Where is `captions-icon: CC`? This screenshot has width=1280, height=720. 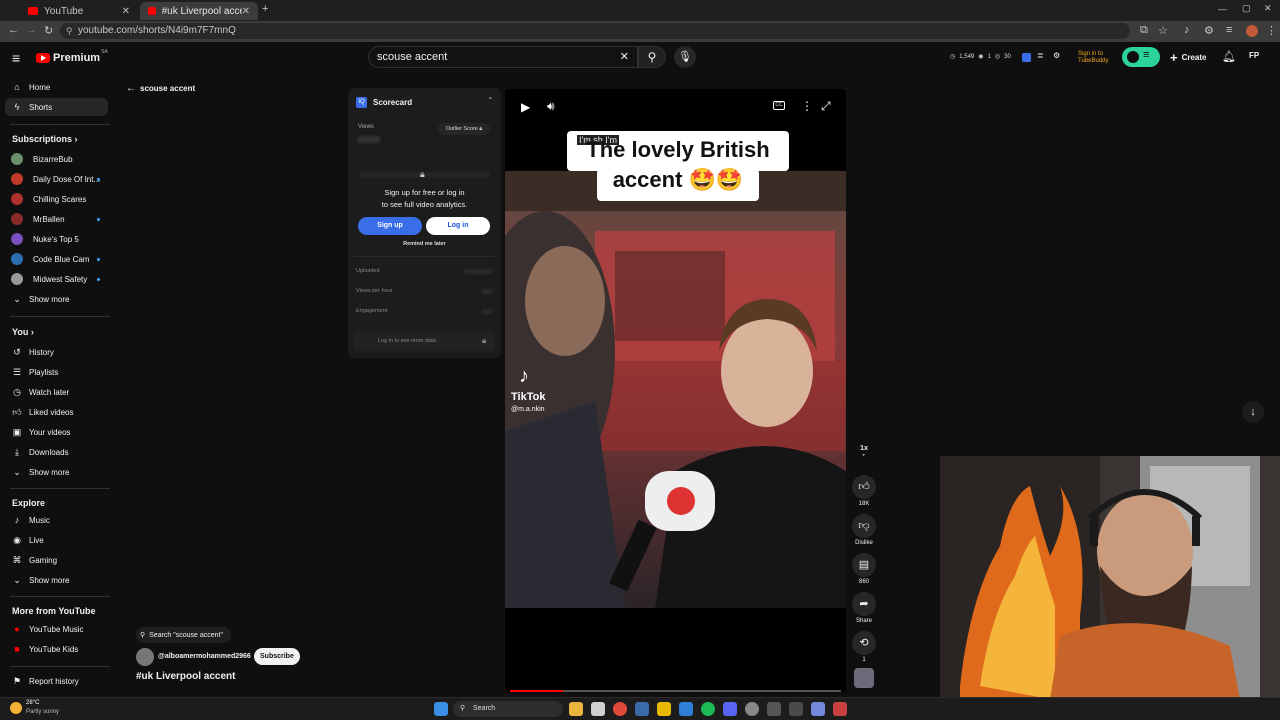
captions-icon: CC is located at coordinates (779, 105).